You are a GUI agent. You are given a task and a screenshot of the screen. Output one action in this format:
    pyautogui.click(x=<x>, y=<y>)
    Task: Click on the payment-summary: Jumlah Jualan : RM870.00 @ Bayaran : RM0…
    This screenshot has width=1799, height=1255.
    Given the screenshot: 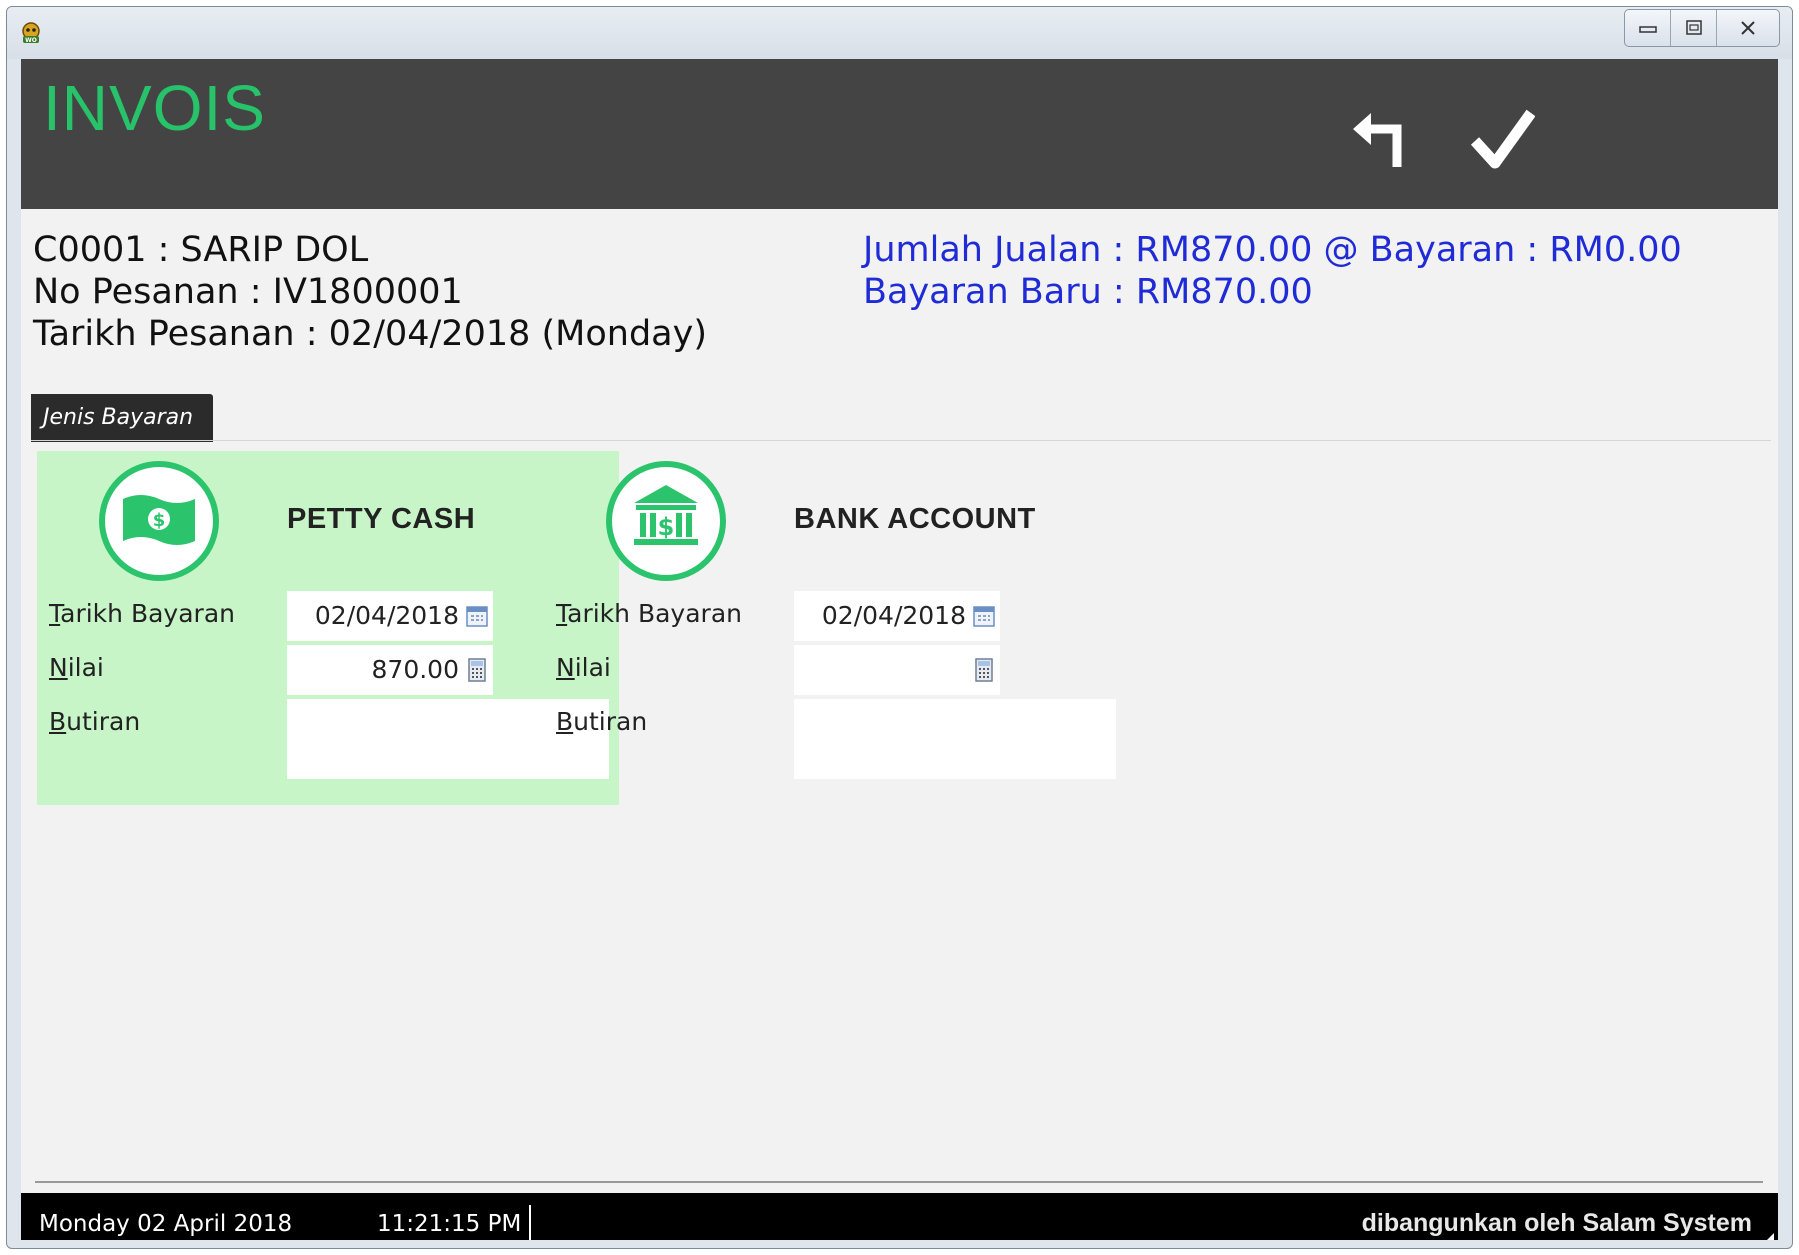 What is the action you would take?
    pyautogui.click(x=1272, y=271)
    